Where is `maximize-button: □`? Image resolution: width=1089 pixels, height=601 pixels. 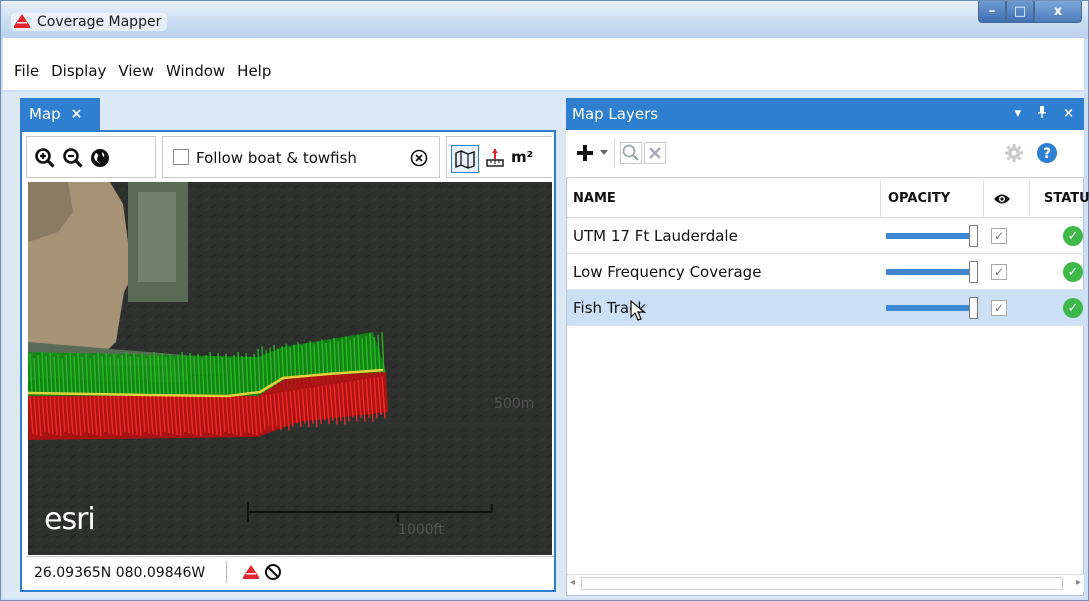 maximize-button: □ is located at coordinates (1020, 12).